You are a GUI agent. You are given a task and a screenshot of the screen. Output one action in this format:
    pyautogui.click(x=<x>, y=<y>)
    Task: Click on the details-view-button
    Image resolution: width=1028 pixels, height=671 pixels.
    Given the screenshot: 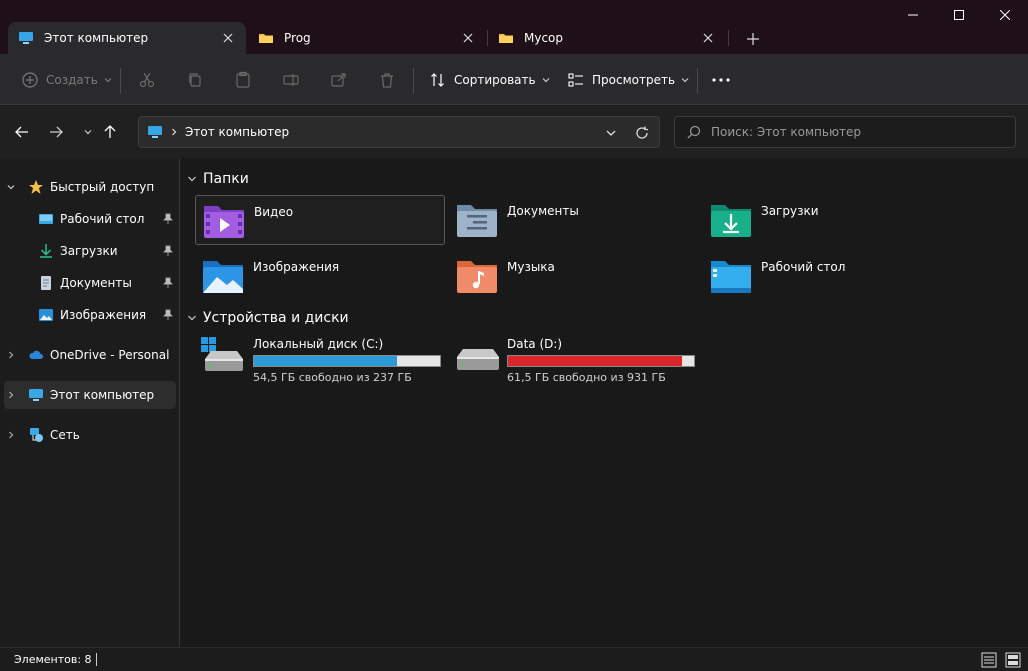 What is the action you would take?
    pyautogui.click(x=989, y=660)
    